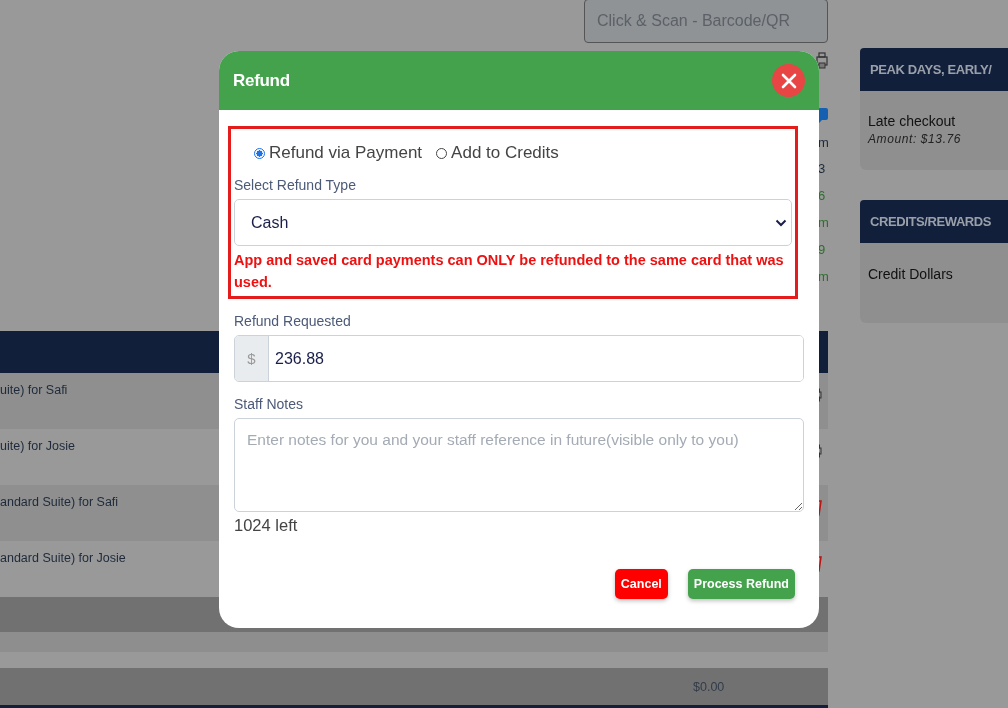  Describe the element at coordinates (269, 404) in the screenshot. I see `field-label: Staff Notes` at that location.